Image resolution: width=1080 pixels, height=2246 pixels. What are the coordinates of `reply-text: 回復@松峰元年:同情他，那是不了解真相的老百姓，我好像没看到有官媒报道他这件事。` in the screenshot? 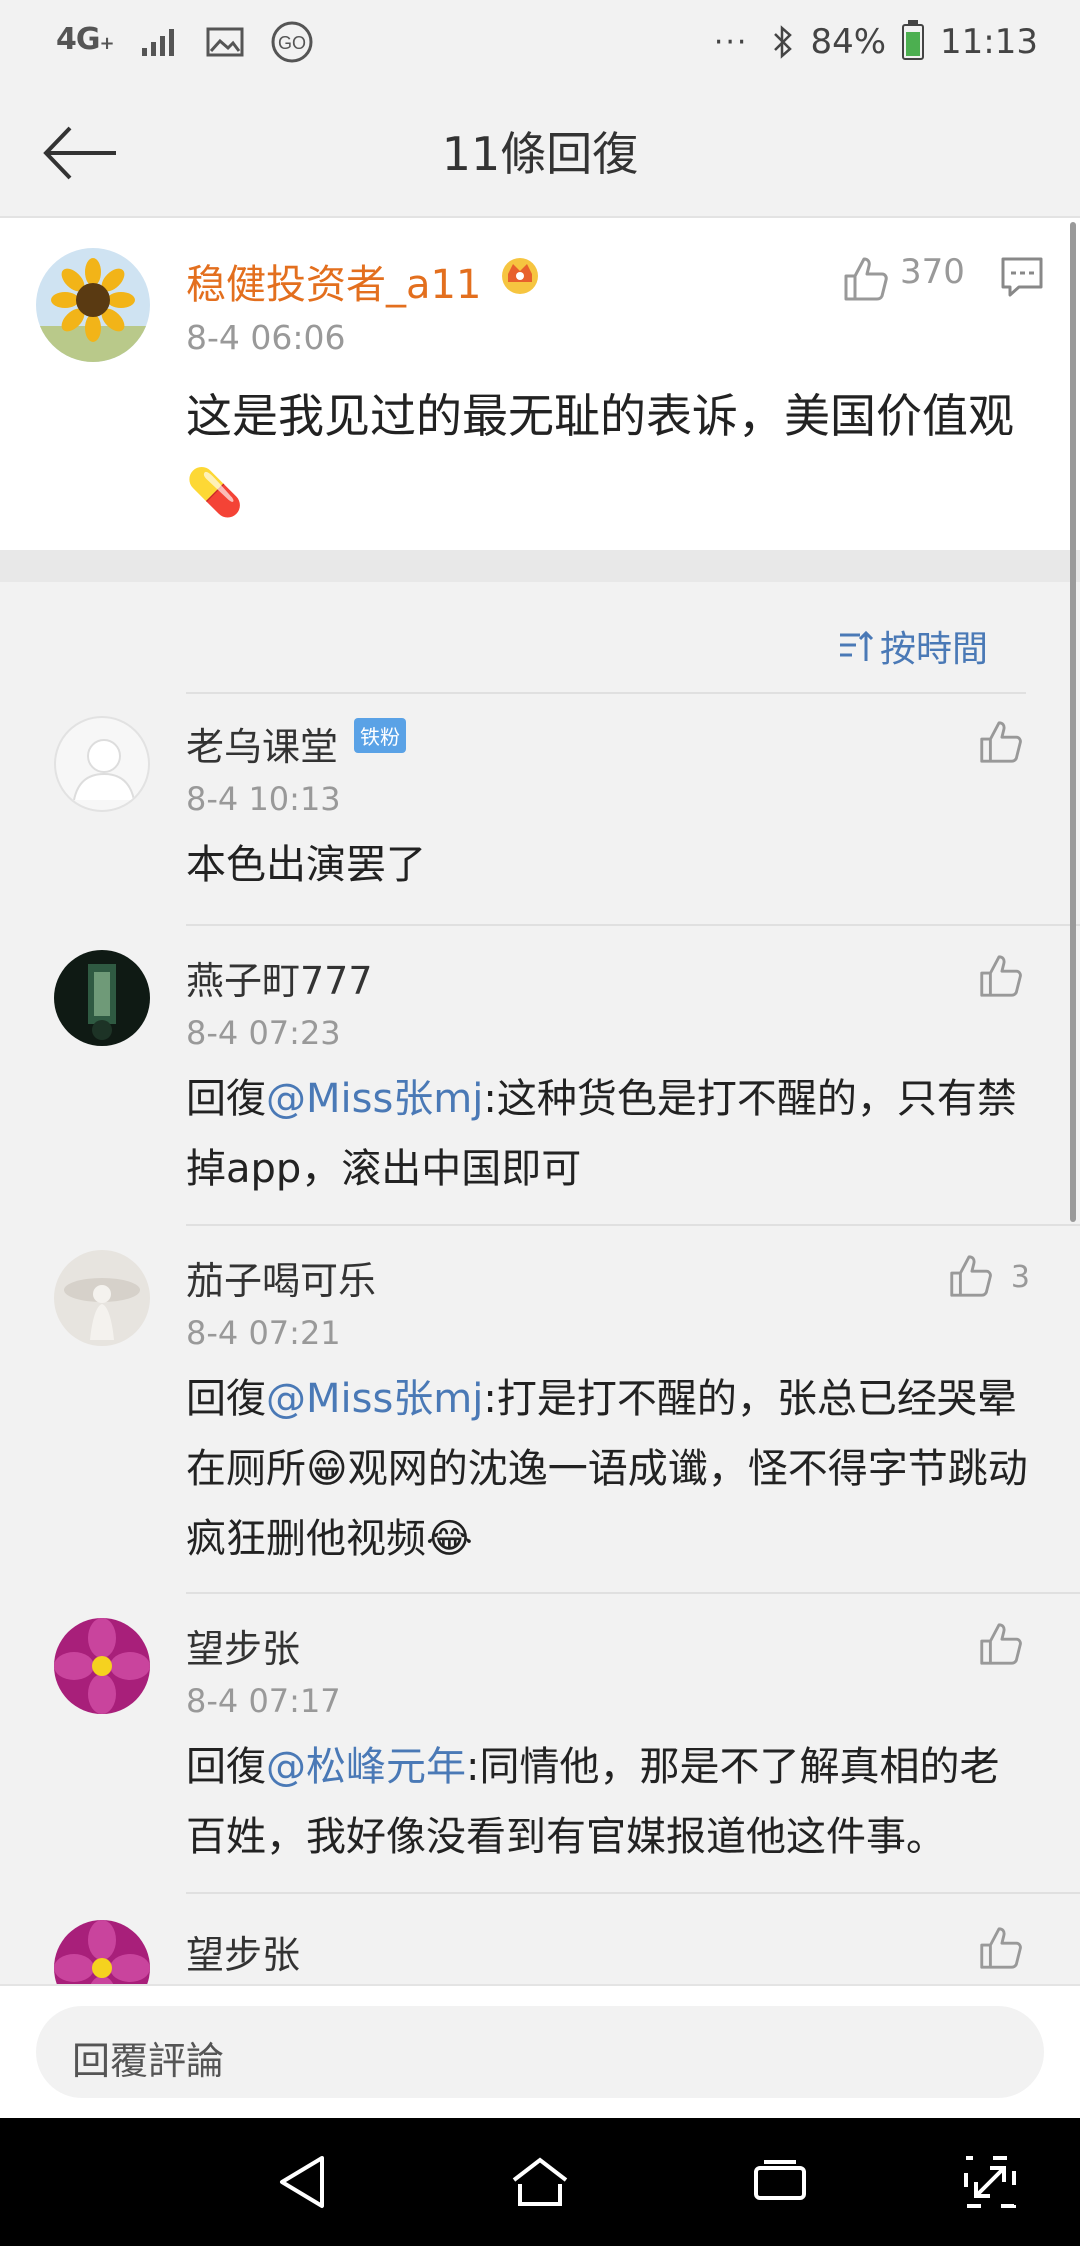 It's located at (611, 1802).